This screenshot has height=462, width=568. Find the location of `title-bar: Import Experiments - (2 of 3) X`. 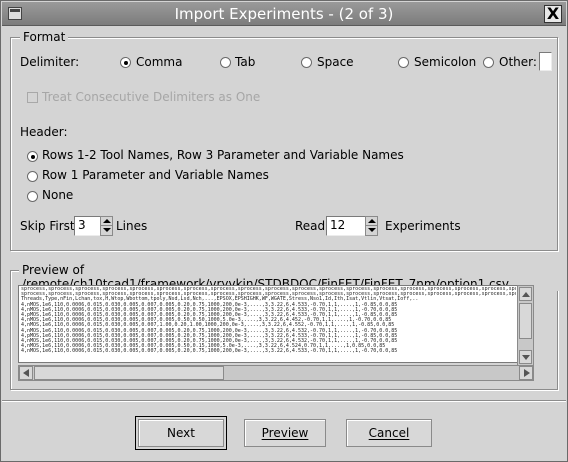

title-bar: Import Experiments - (2 of 3) X is located at coordinates (284, 14).